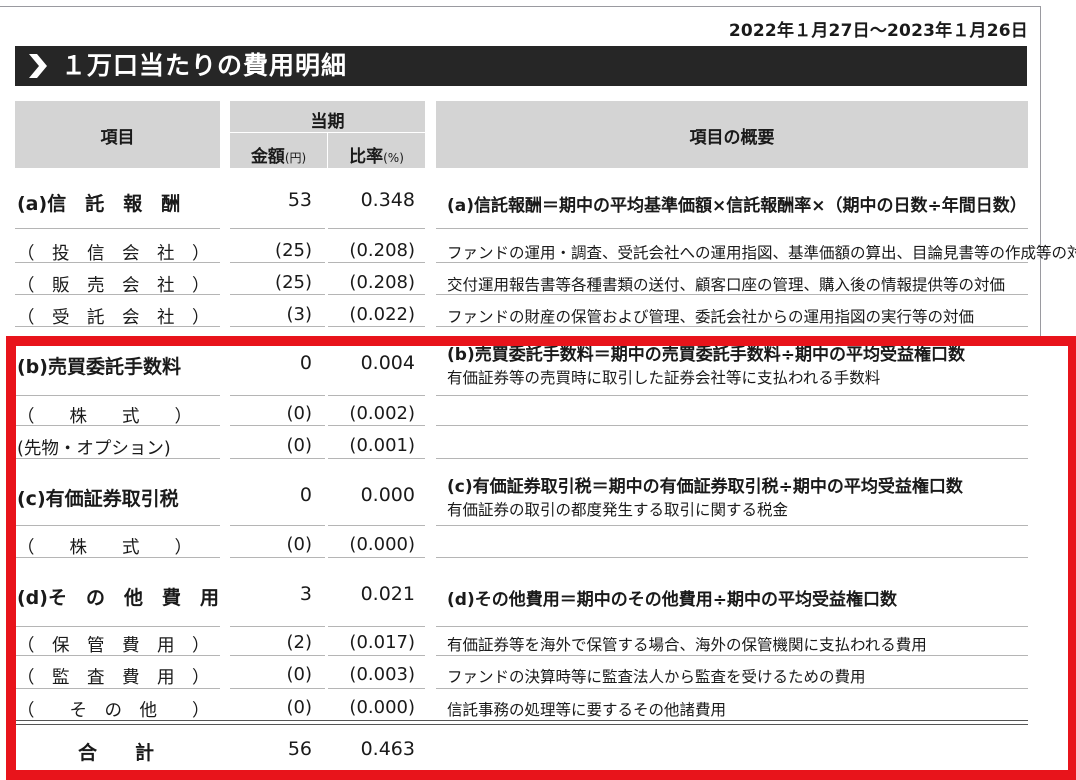 Image resolution: width=1076 pixels, height=780 pixels. I want to click on header-item: 項目, so click(117, 138).